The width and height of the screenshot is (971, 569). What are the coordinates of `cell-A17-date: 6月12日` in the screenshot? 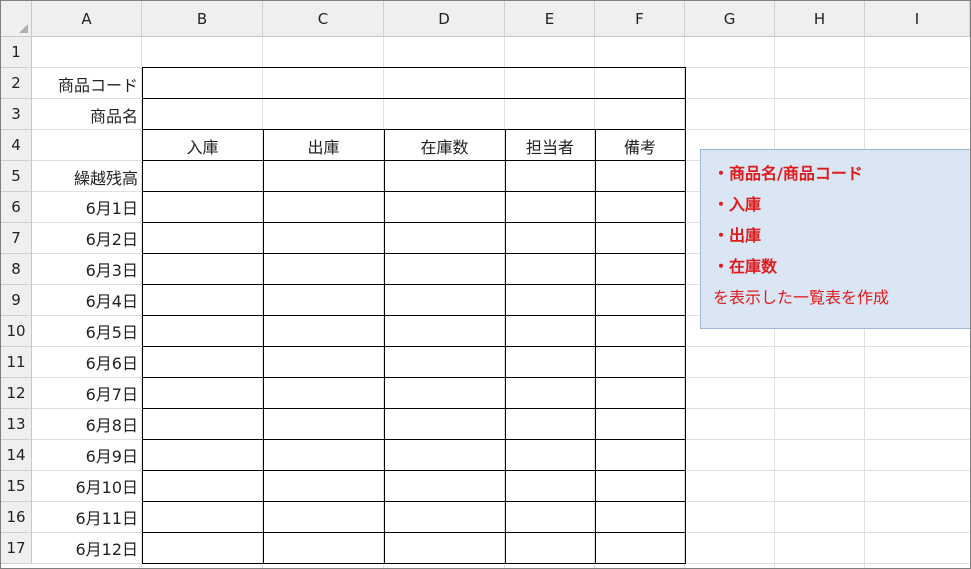 It's located at (87, 548).